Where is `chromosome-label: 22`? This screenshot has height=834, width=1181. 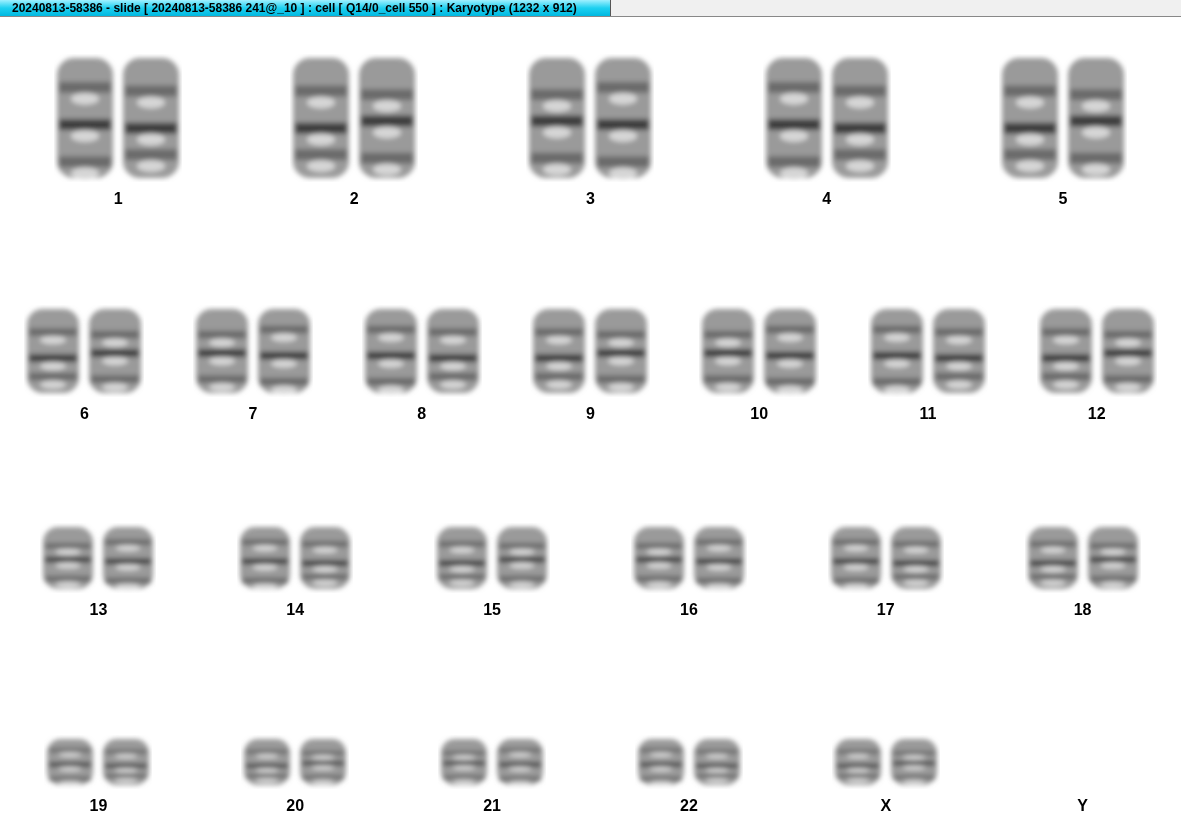 chromosome-label: 22 is located at coordinates (689, 806).